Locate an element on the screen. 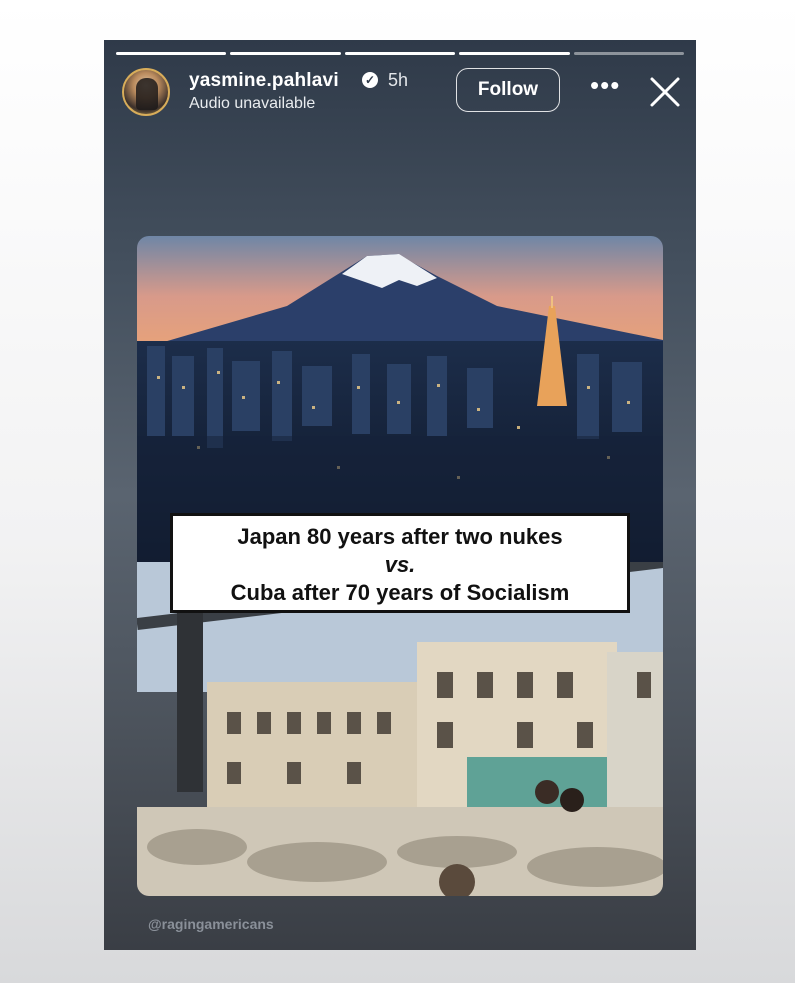  audio-status: Audio unavailable is located at coordinates (252, 103).